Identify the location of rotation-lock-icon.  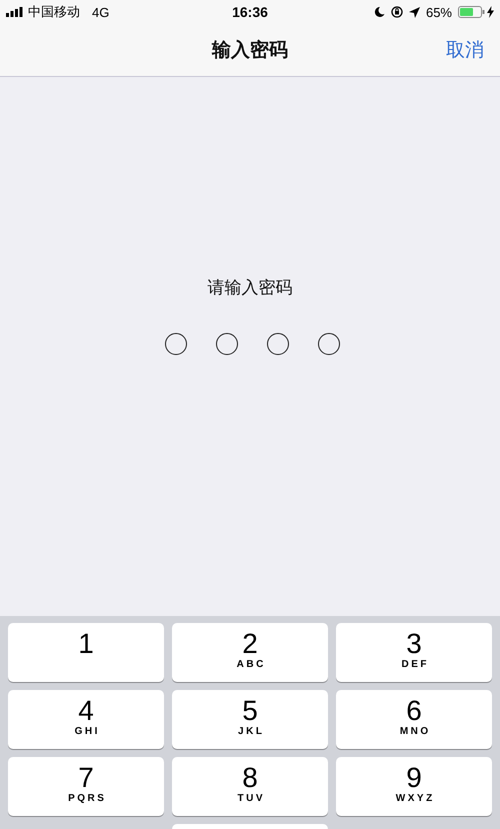
(396, 12).